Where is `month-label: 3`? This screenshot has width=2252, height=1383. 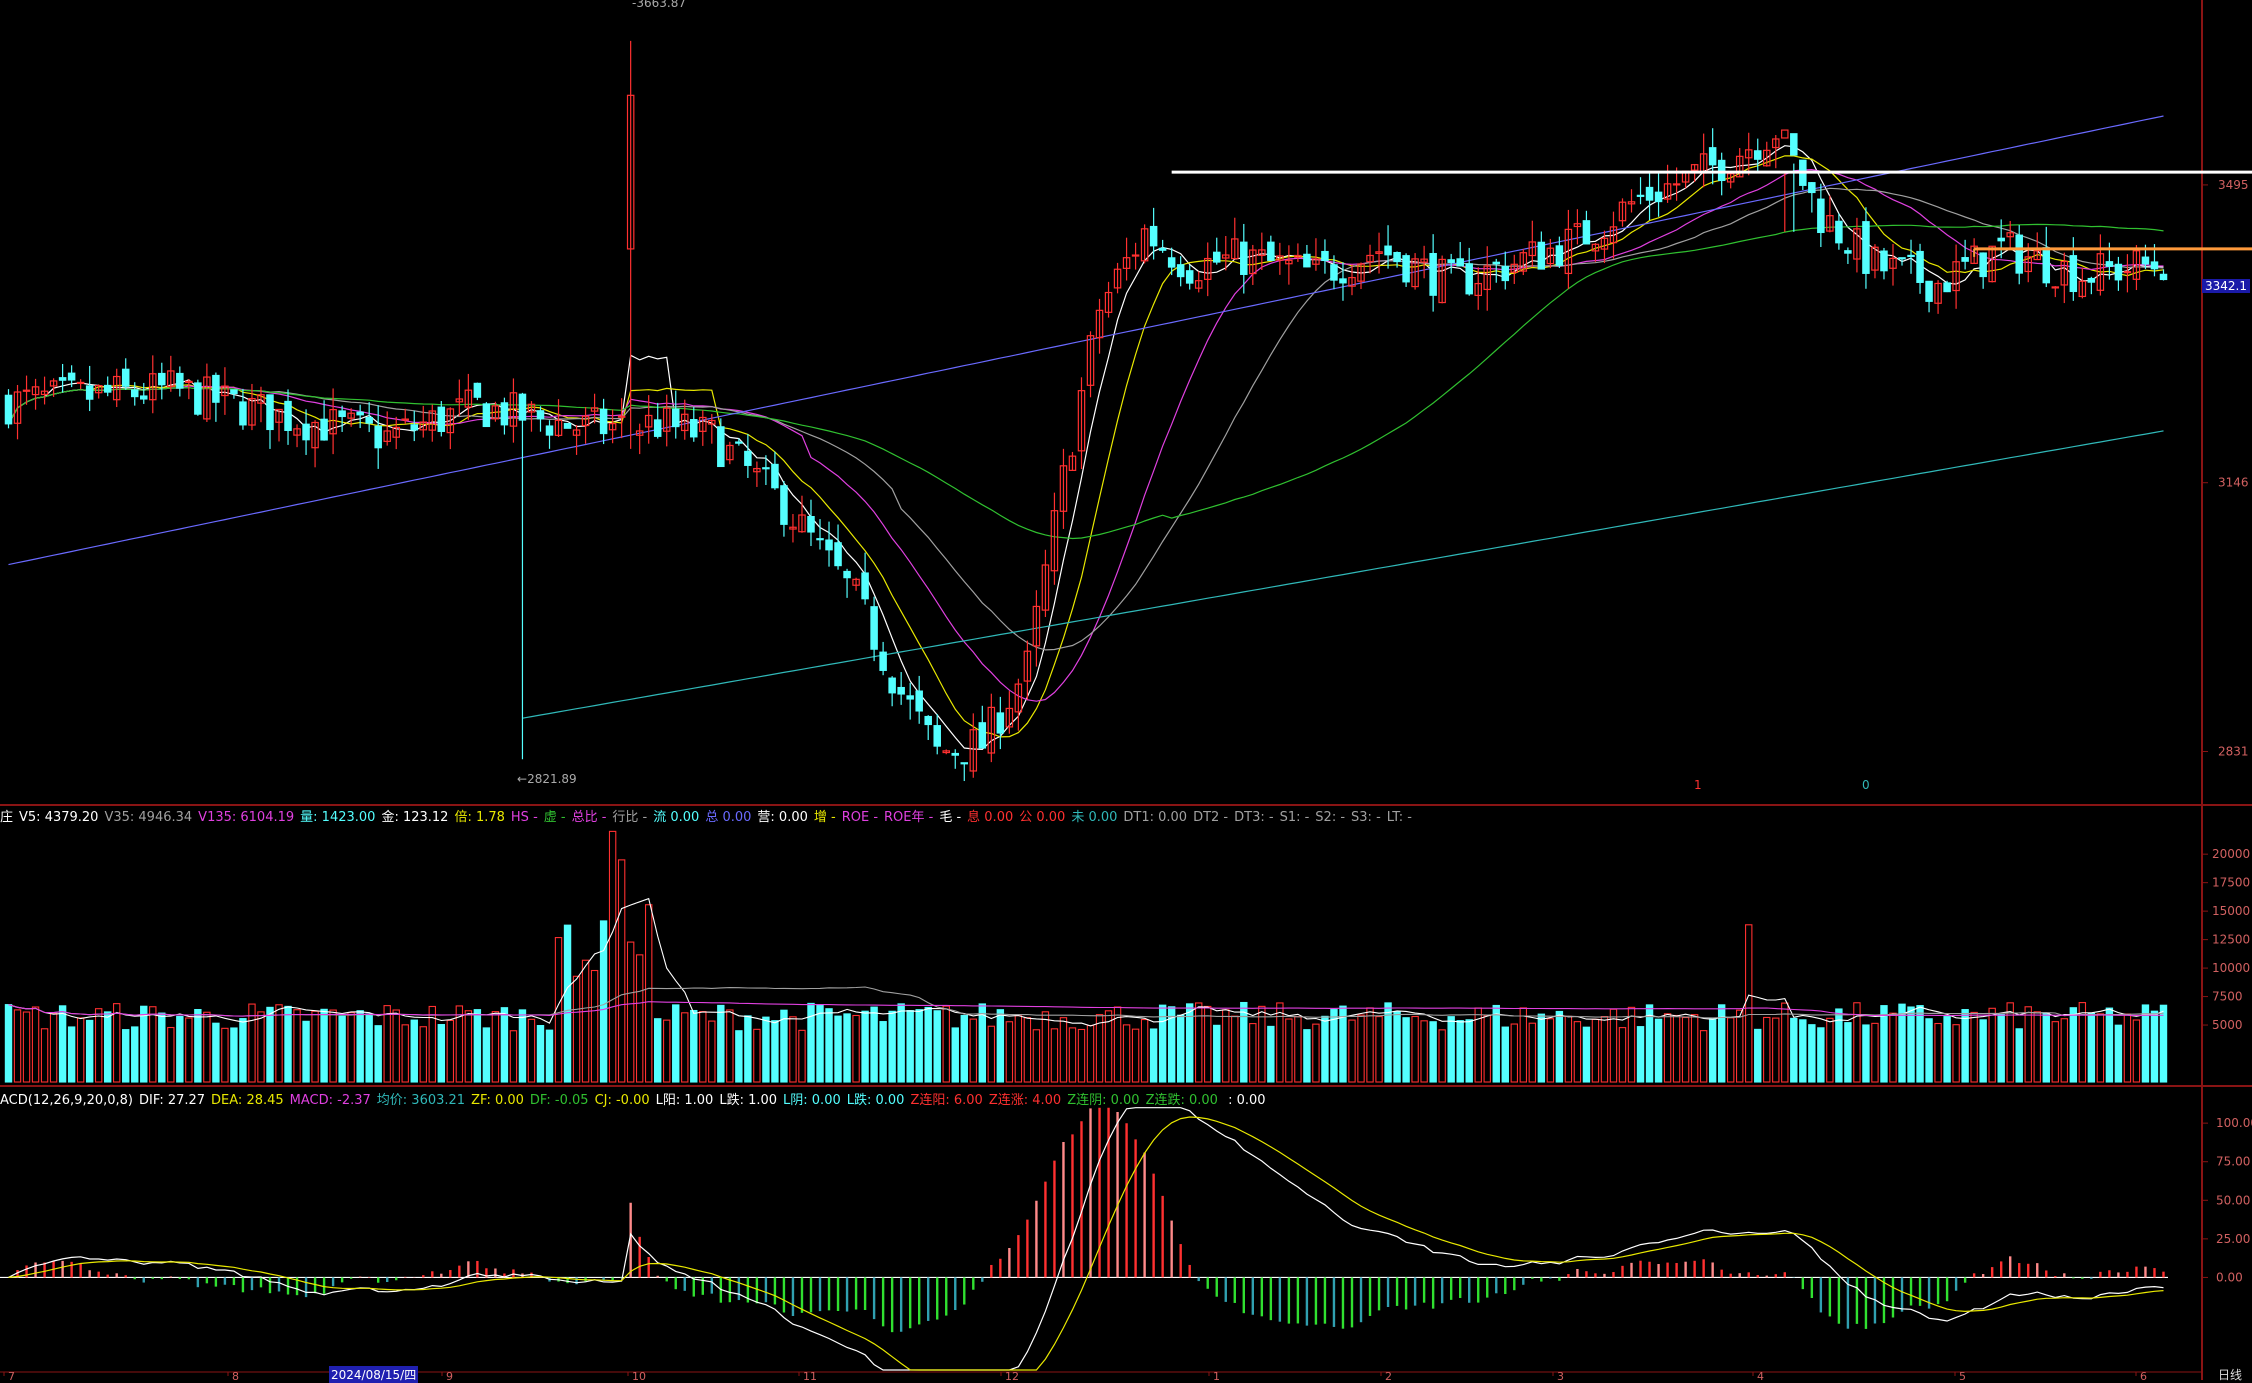
month-label: 3 is located at coordinates (1560, 1375).